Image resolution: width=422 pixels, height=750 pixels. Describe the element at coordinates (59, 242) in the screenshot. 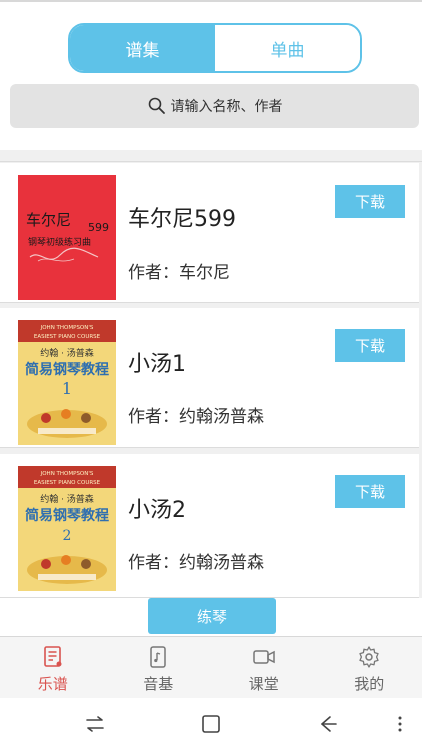

I see `cover-subtitle: 钢琴初级练习曲` at that location.